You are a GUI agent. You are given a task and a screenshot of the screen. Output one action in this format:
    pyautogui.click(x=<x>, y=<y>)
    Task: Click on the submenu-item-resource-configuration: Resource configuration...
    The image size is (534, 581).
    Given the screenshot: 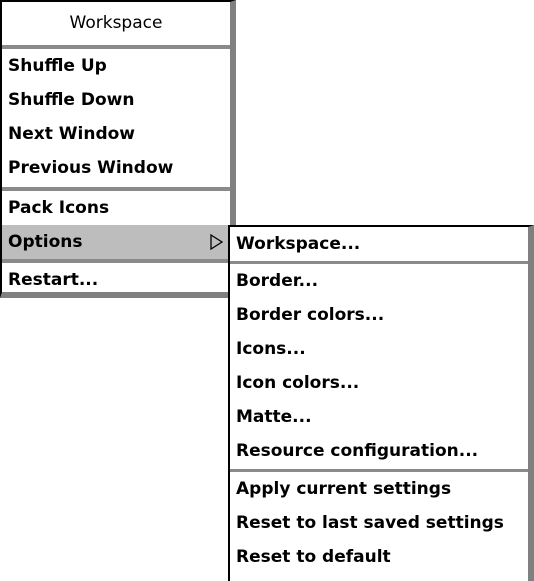 What is the action you would take?
    pyautogui.click(x=379, y=451)
    